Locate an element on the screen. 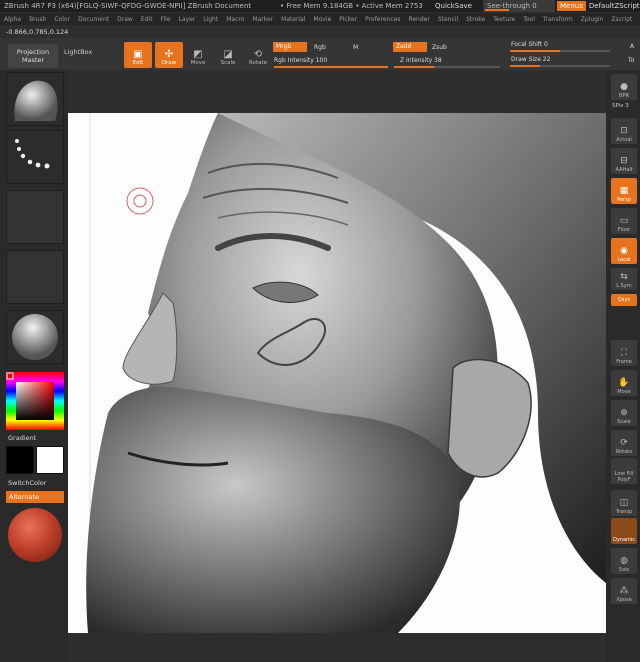 The width and height of the screenshot is (640, 662). menu-light: Light is located at coordinates (210, 19).